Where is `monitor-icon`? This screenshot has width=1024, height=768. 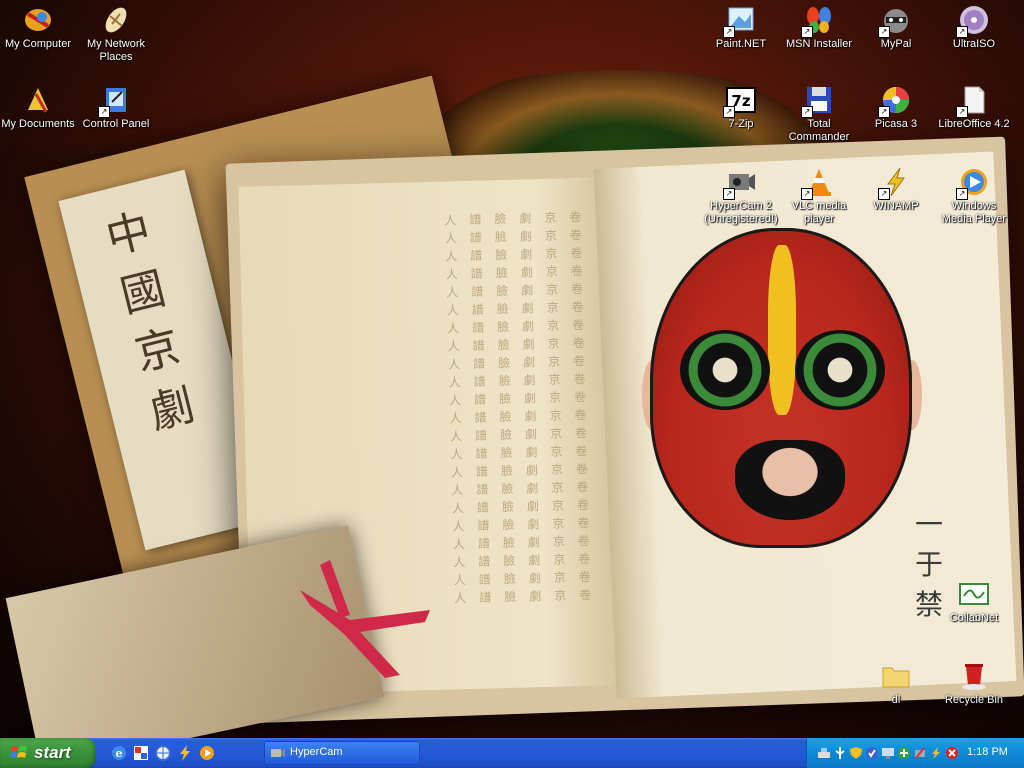
monitor-icon is located at coordinates (888, 753).